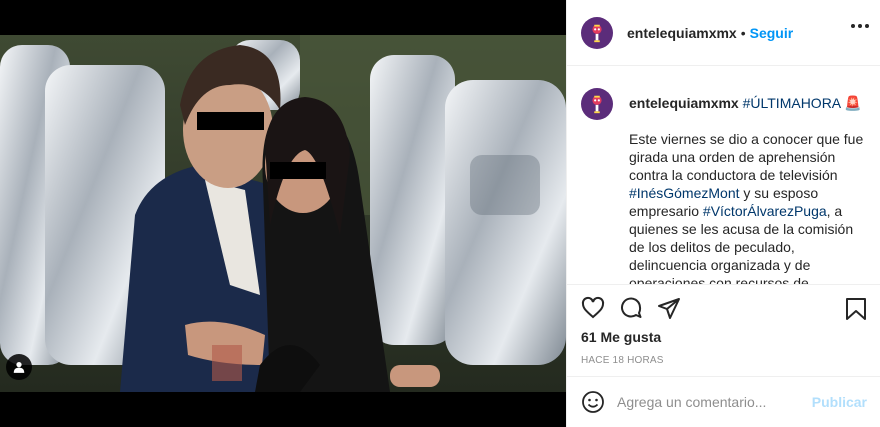  I want to click on hashtag-link: #VíctorÁlvarezPuga, so click(765, 211).